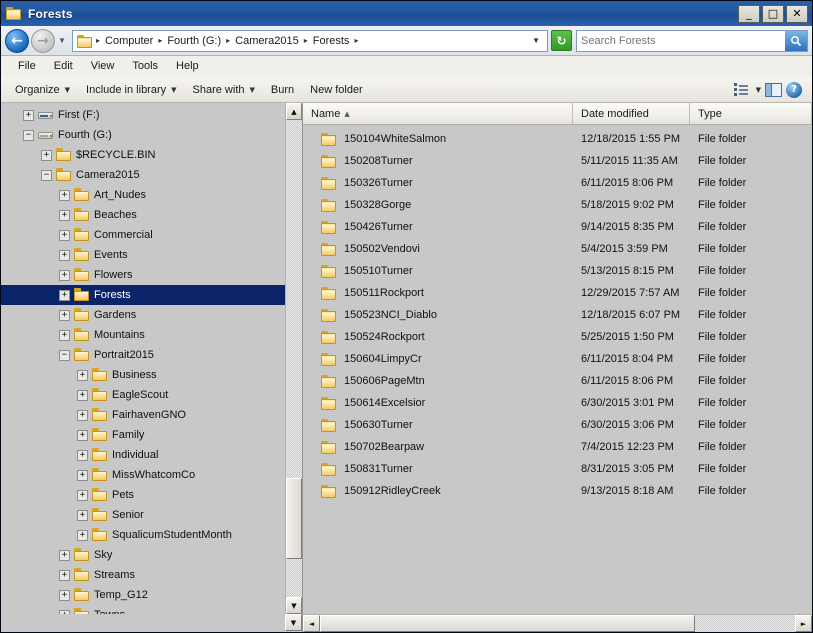 This screenshot has height=633, width=813. What do you see at coordinates (294, 518) in the screenshot?
I see `tree-scroll-thumb` at bounding box center [294, 518].